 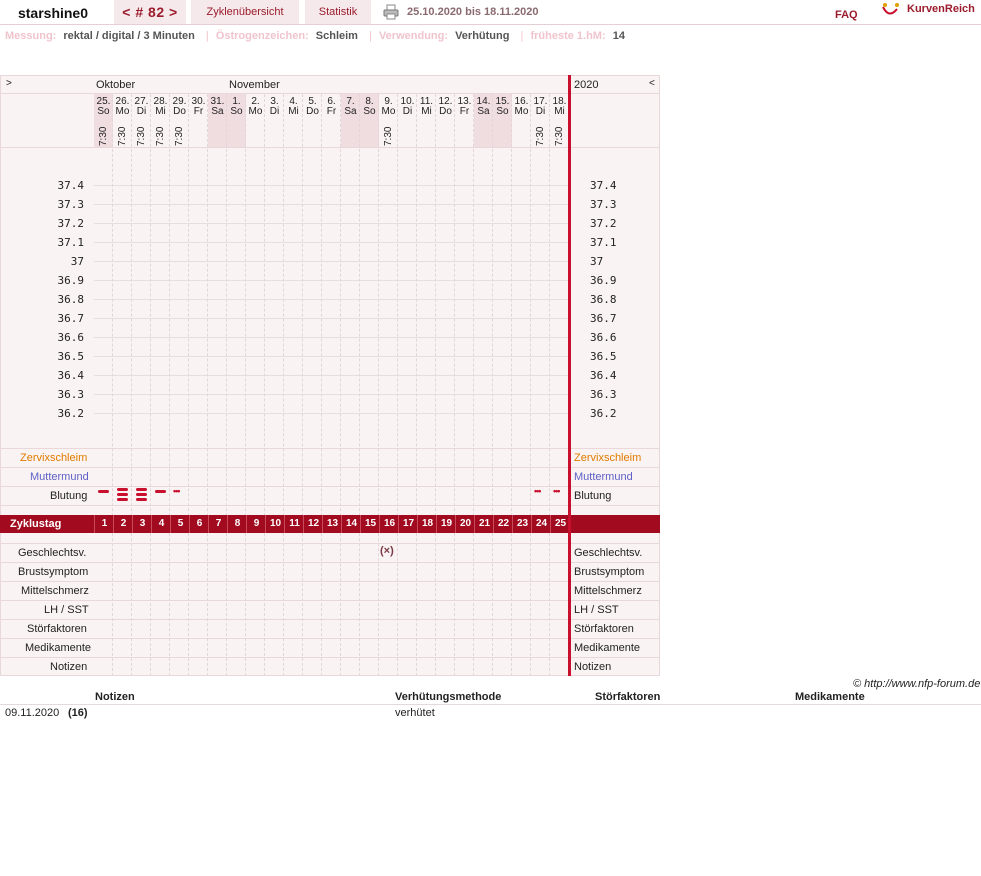 What do you see at coordinates (313, 524) in the screenshot?
I see `cycle-day-number: 12` at bounding box center [313, 524].